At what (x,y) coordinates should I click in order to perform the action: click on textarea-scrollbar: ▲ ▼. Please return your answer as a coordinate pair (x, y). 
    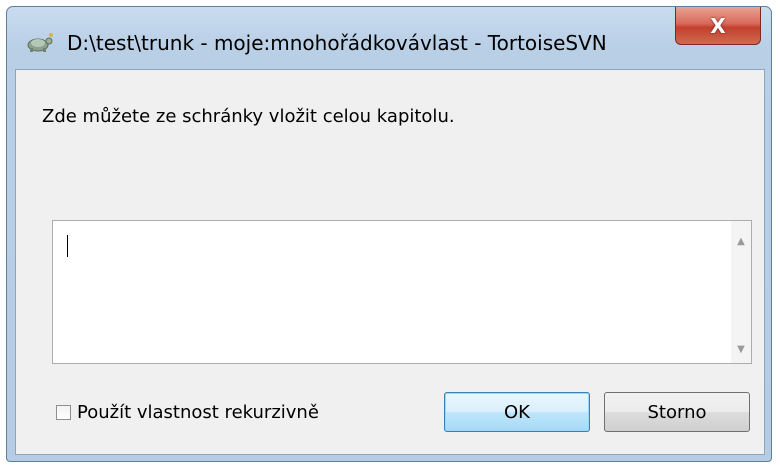
    Looking at the image, I should click on (741, 292).